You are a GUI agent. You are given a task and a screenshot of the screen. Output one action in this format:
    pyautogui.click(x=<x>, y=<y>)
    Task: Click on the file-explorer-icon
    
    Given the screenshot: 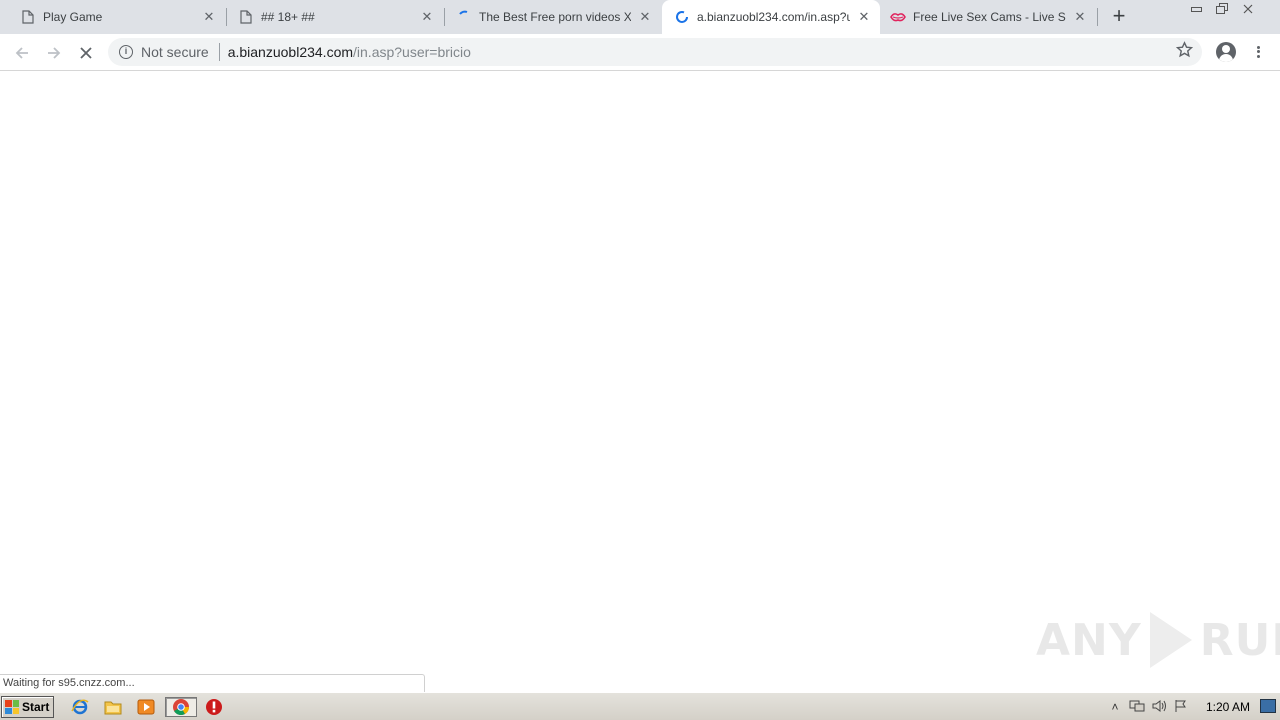 What is the action you would take?
    pyautogui.click(x=113, y=707)
    